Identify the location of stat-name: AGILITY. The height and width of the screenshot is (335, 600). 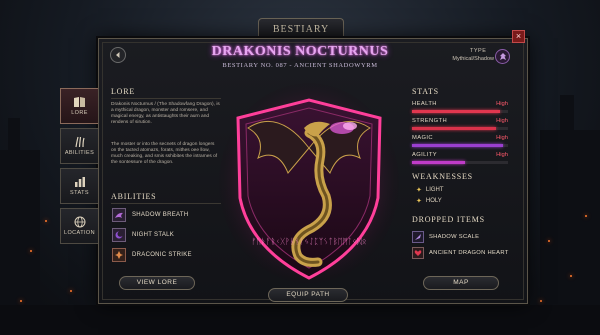
(425, 155).